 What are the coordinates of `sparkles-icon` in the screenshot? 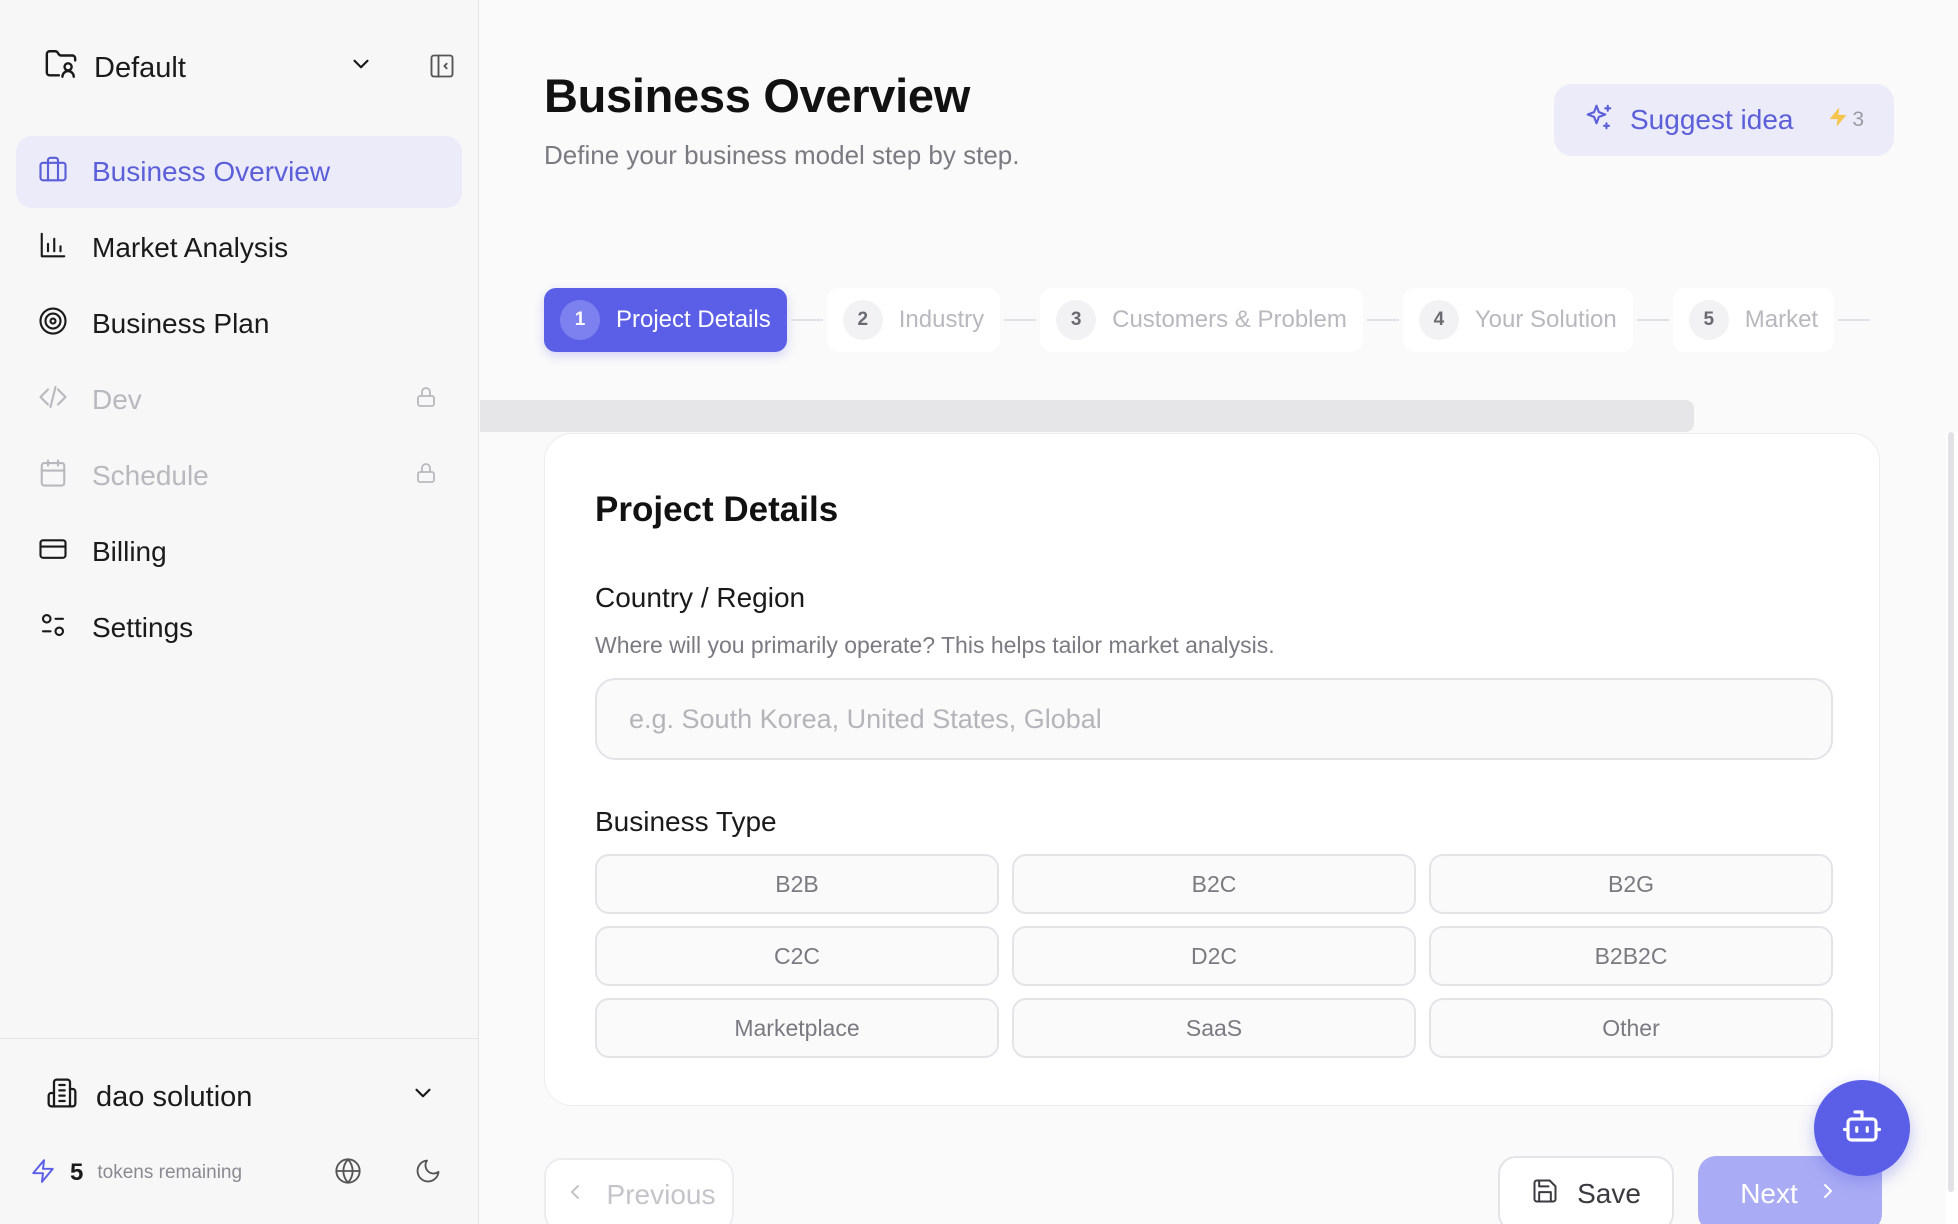 It's located at (1599, 120).